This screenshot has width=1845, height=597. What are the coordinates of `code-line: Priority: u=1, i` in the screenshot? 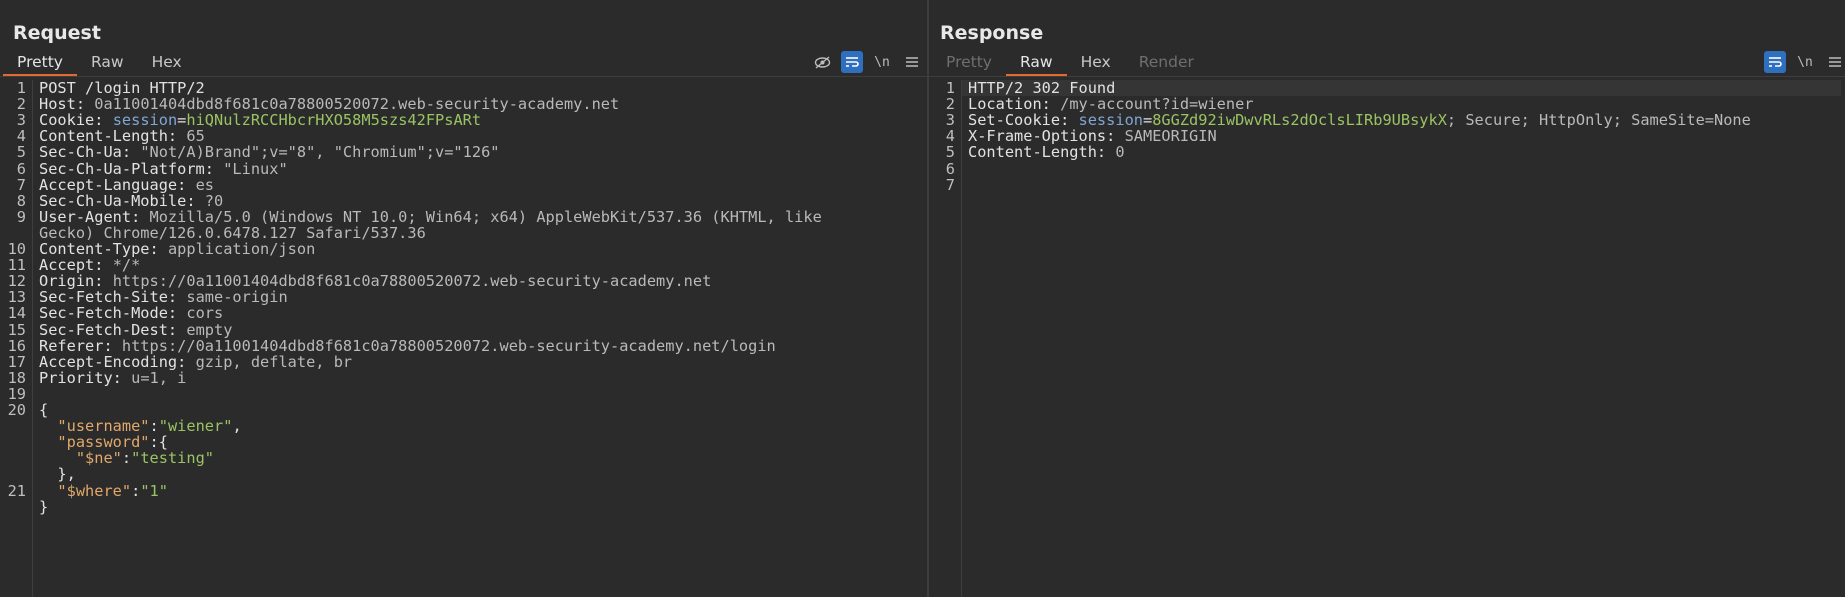 It's located at (112, 378).